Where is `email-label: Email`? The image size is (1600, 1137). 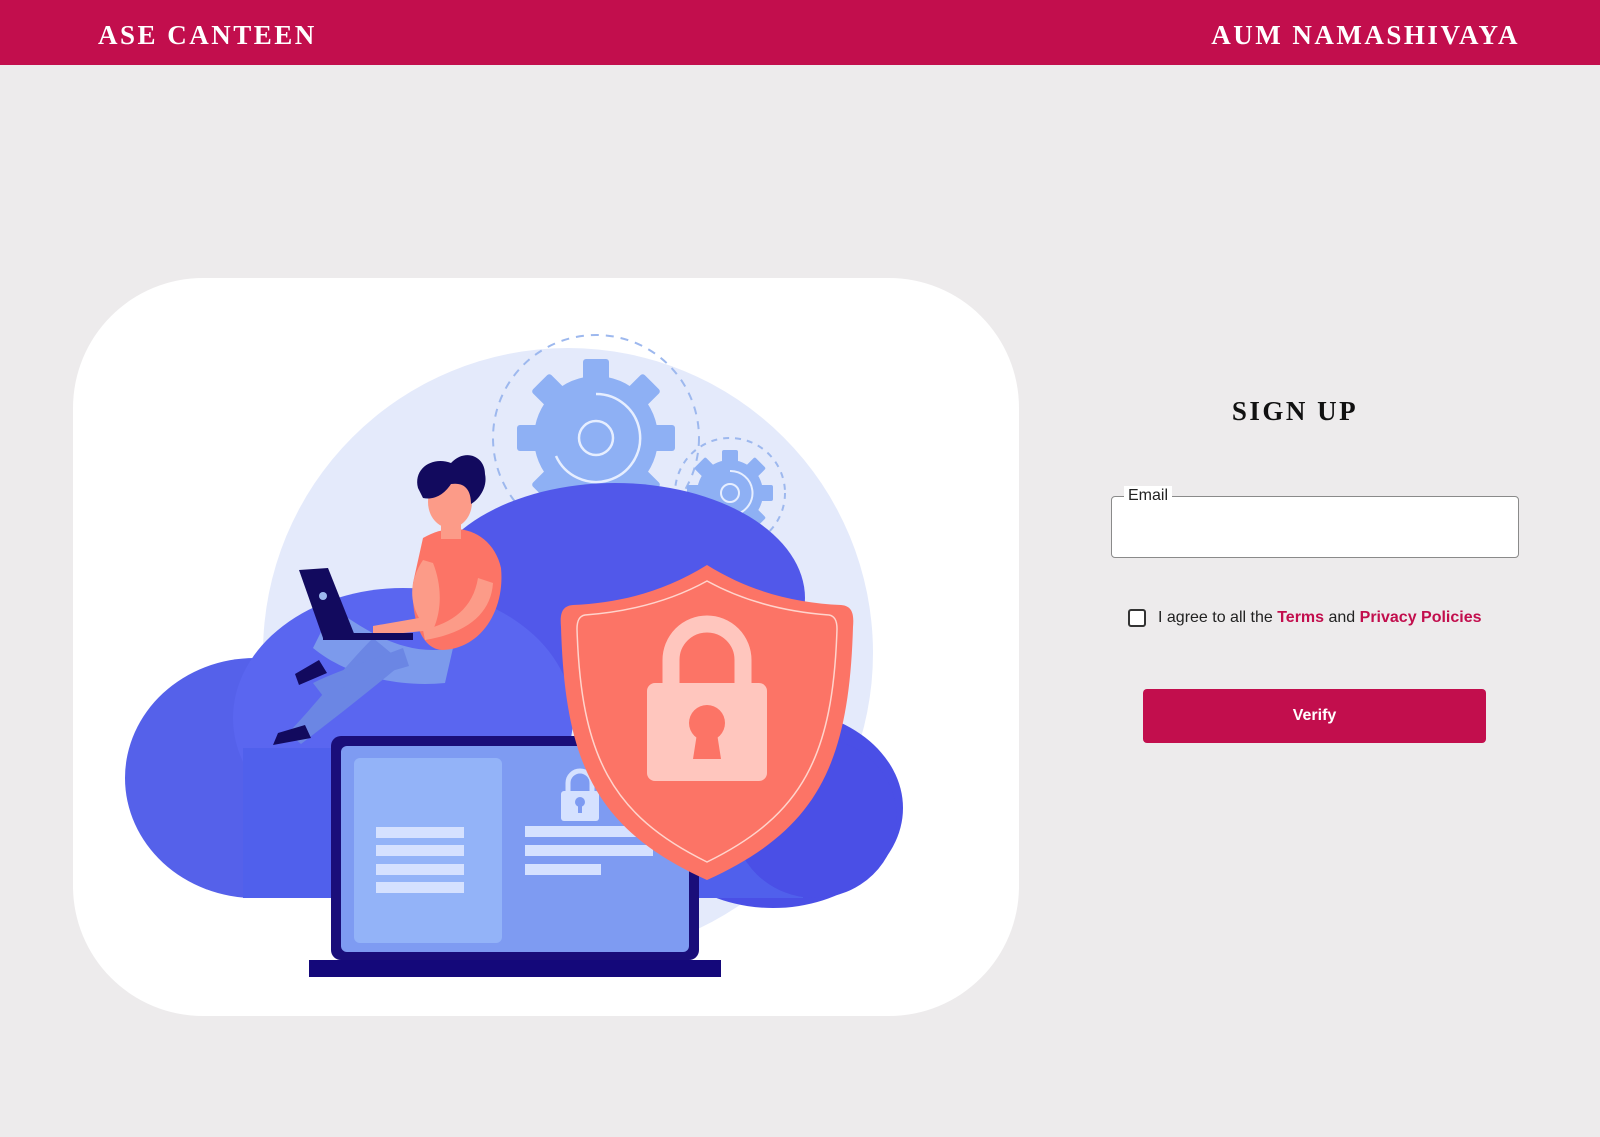 email-label: Email is located at coordinates (1148, 496).